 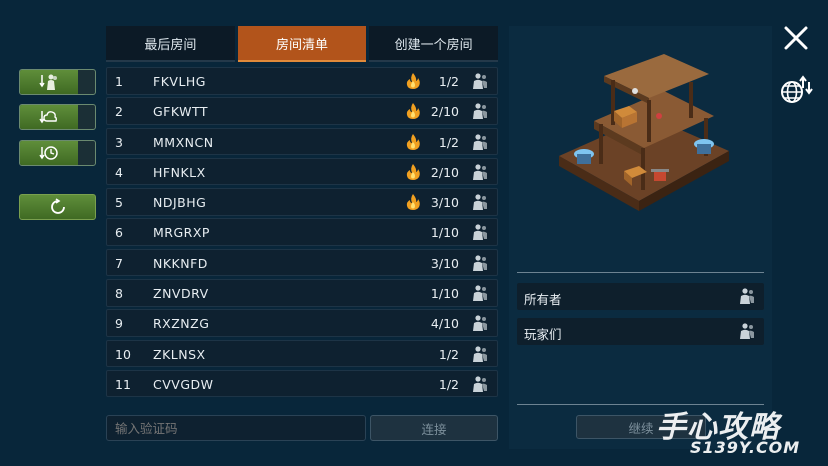 I want to click on tab-room-list: 房间清单, so click(x=302, y=44).